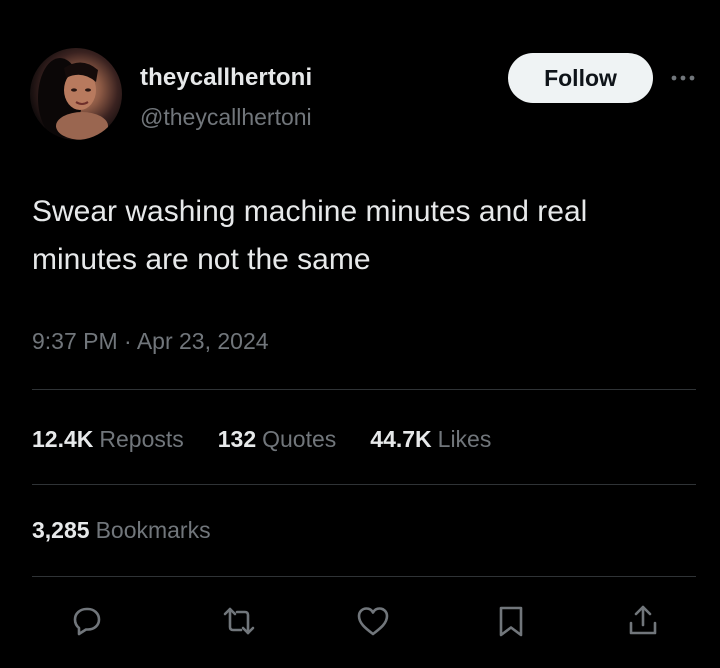 This screenshot has width=720, height=668. I want to click on follow-button: Follow, so click(580, 78).